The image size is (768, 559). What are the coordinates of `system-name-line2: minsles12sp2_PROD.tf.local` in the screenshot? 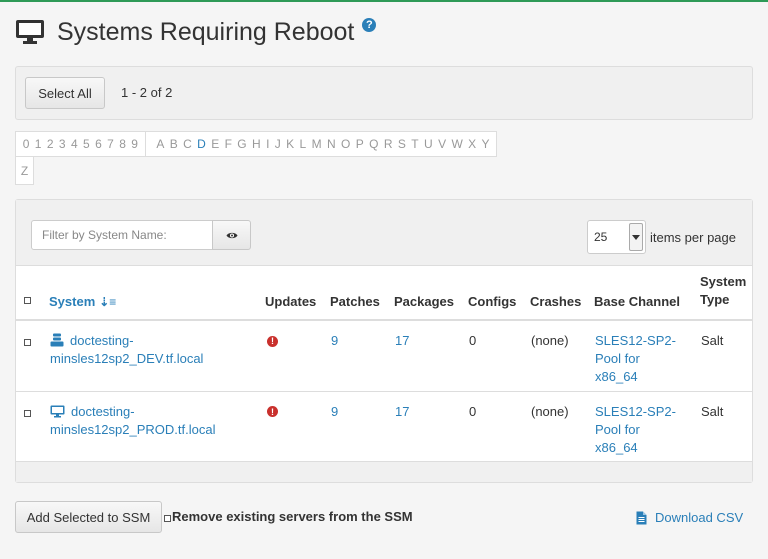 It's located at (133, 429).